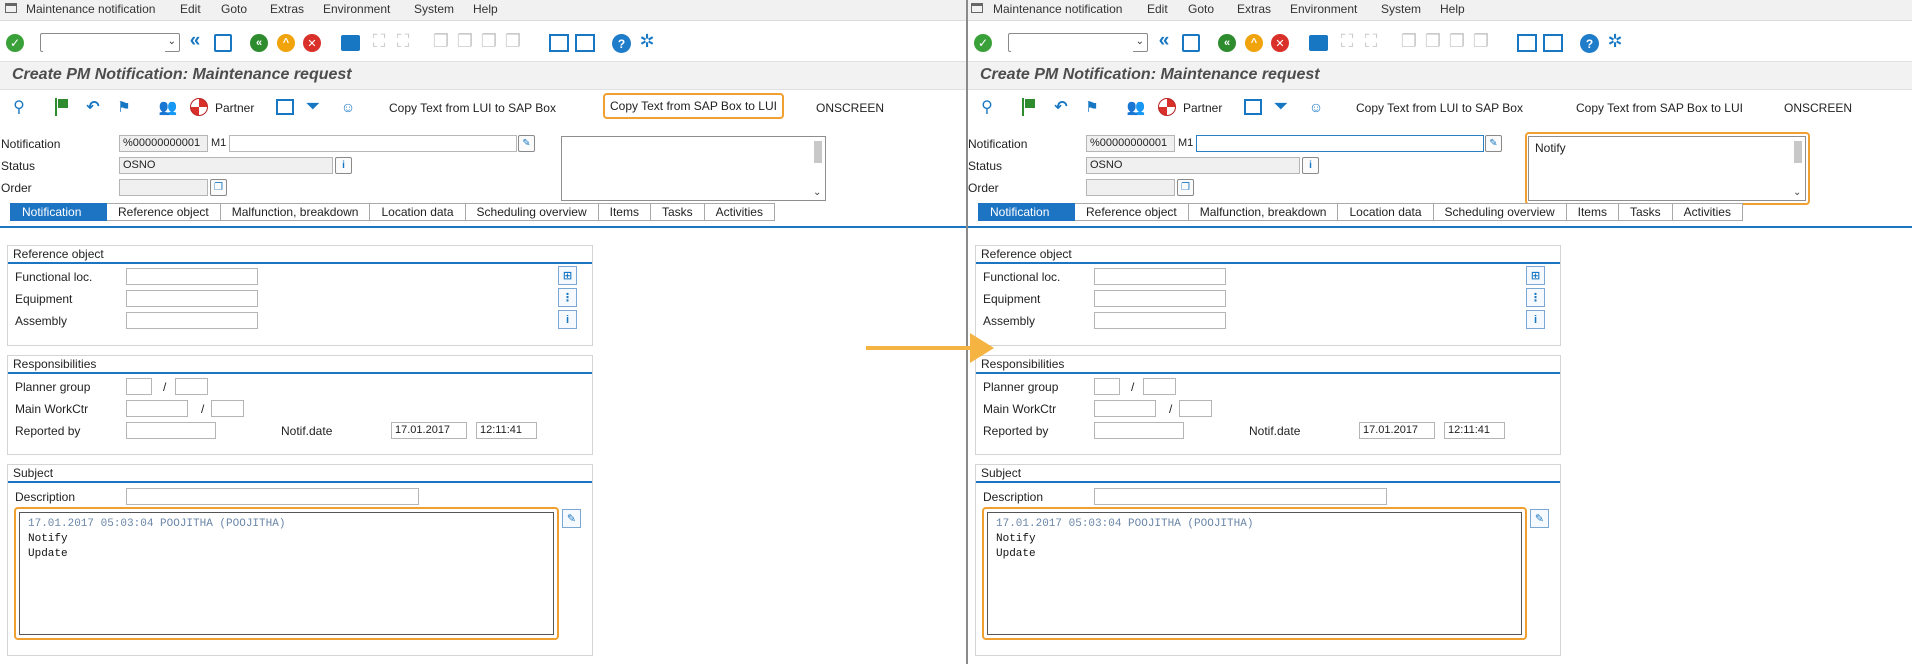  Describe the element at coordinates (1798, 168) in the screenshot. I see `lui-text-scrollbar: ⌄` at that location.